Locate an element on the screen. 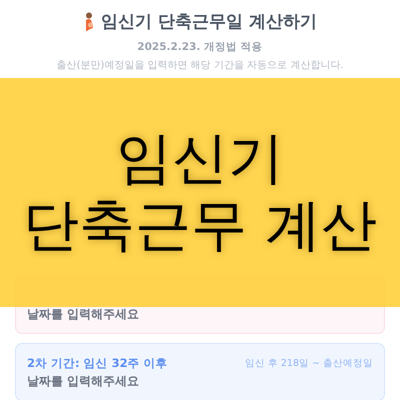 The height and width of the screenshot is (400, 400). period-title: 2차 기간: 임신 32주 이후 is located at coordinates (97, 363).